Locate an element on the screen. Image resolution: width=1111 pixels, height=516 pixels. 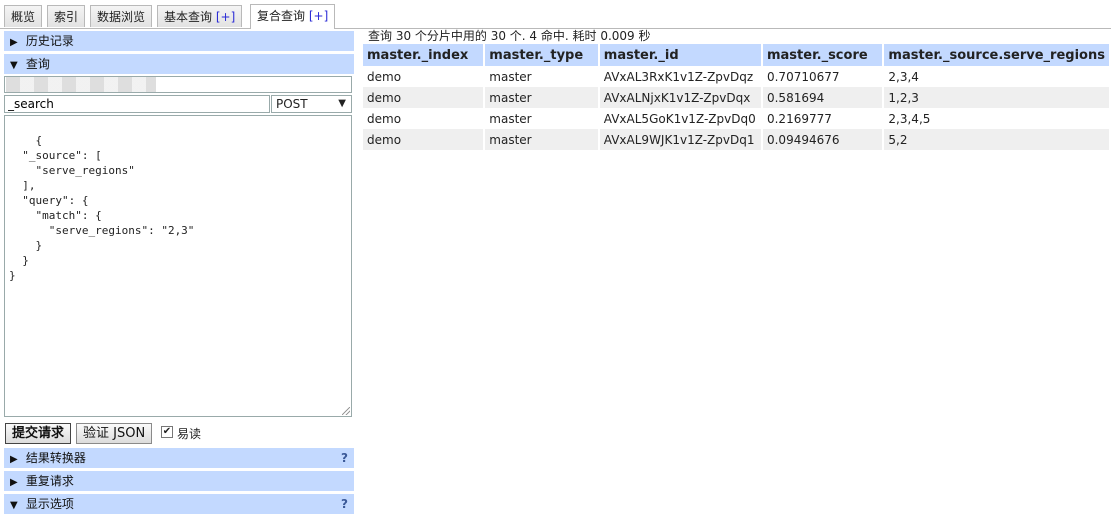
cell-serve-regions: 1,2,3 is located at coordinates (997, 97).